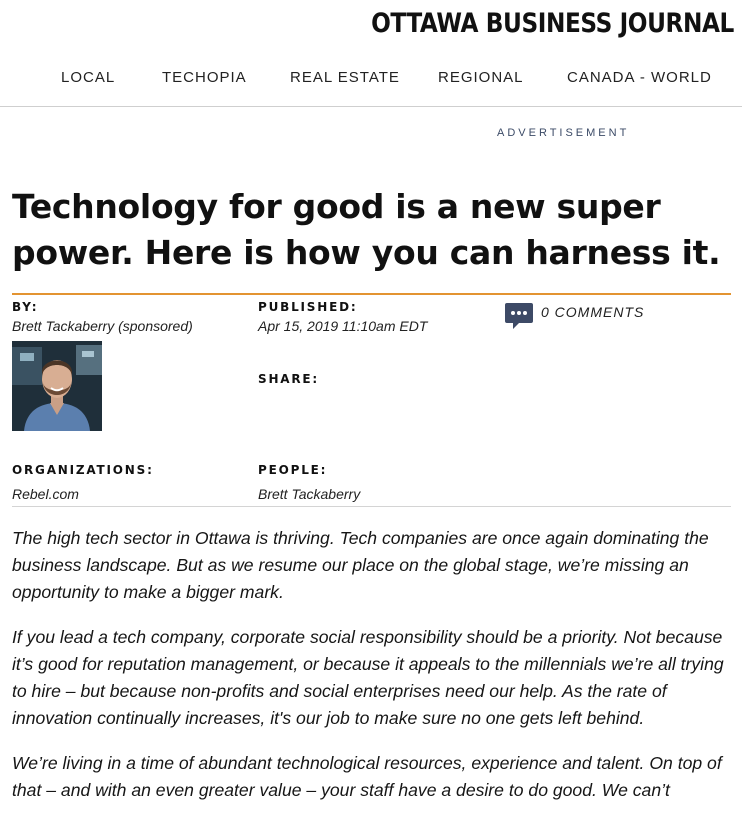  What do you see at coordinates (204, 77) in the screenshot?
I see `nav-item-techopia: TECHOPIA` at bounding box center [204, 77].